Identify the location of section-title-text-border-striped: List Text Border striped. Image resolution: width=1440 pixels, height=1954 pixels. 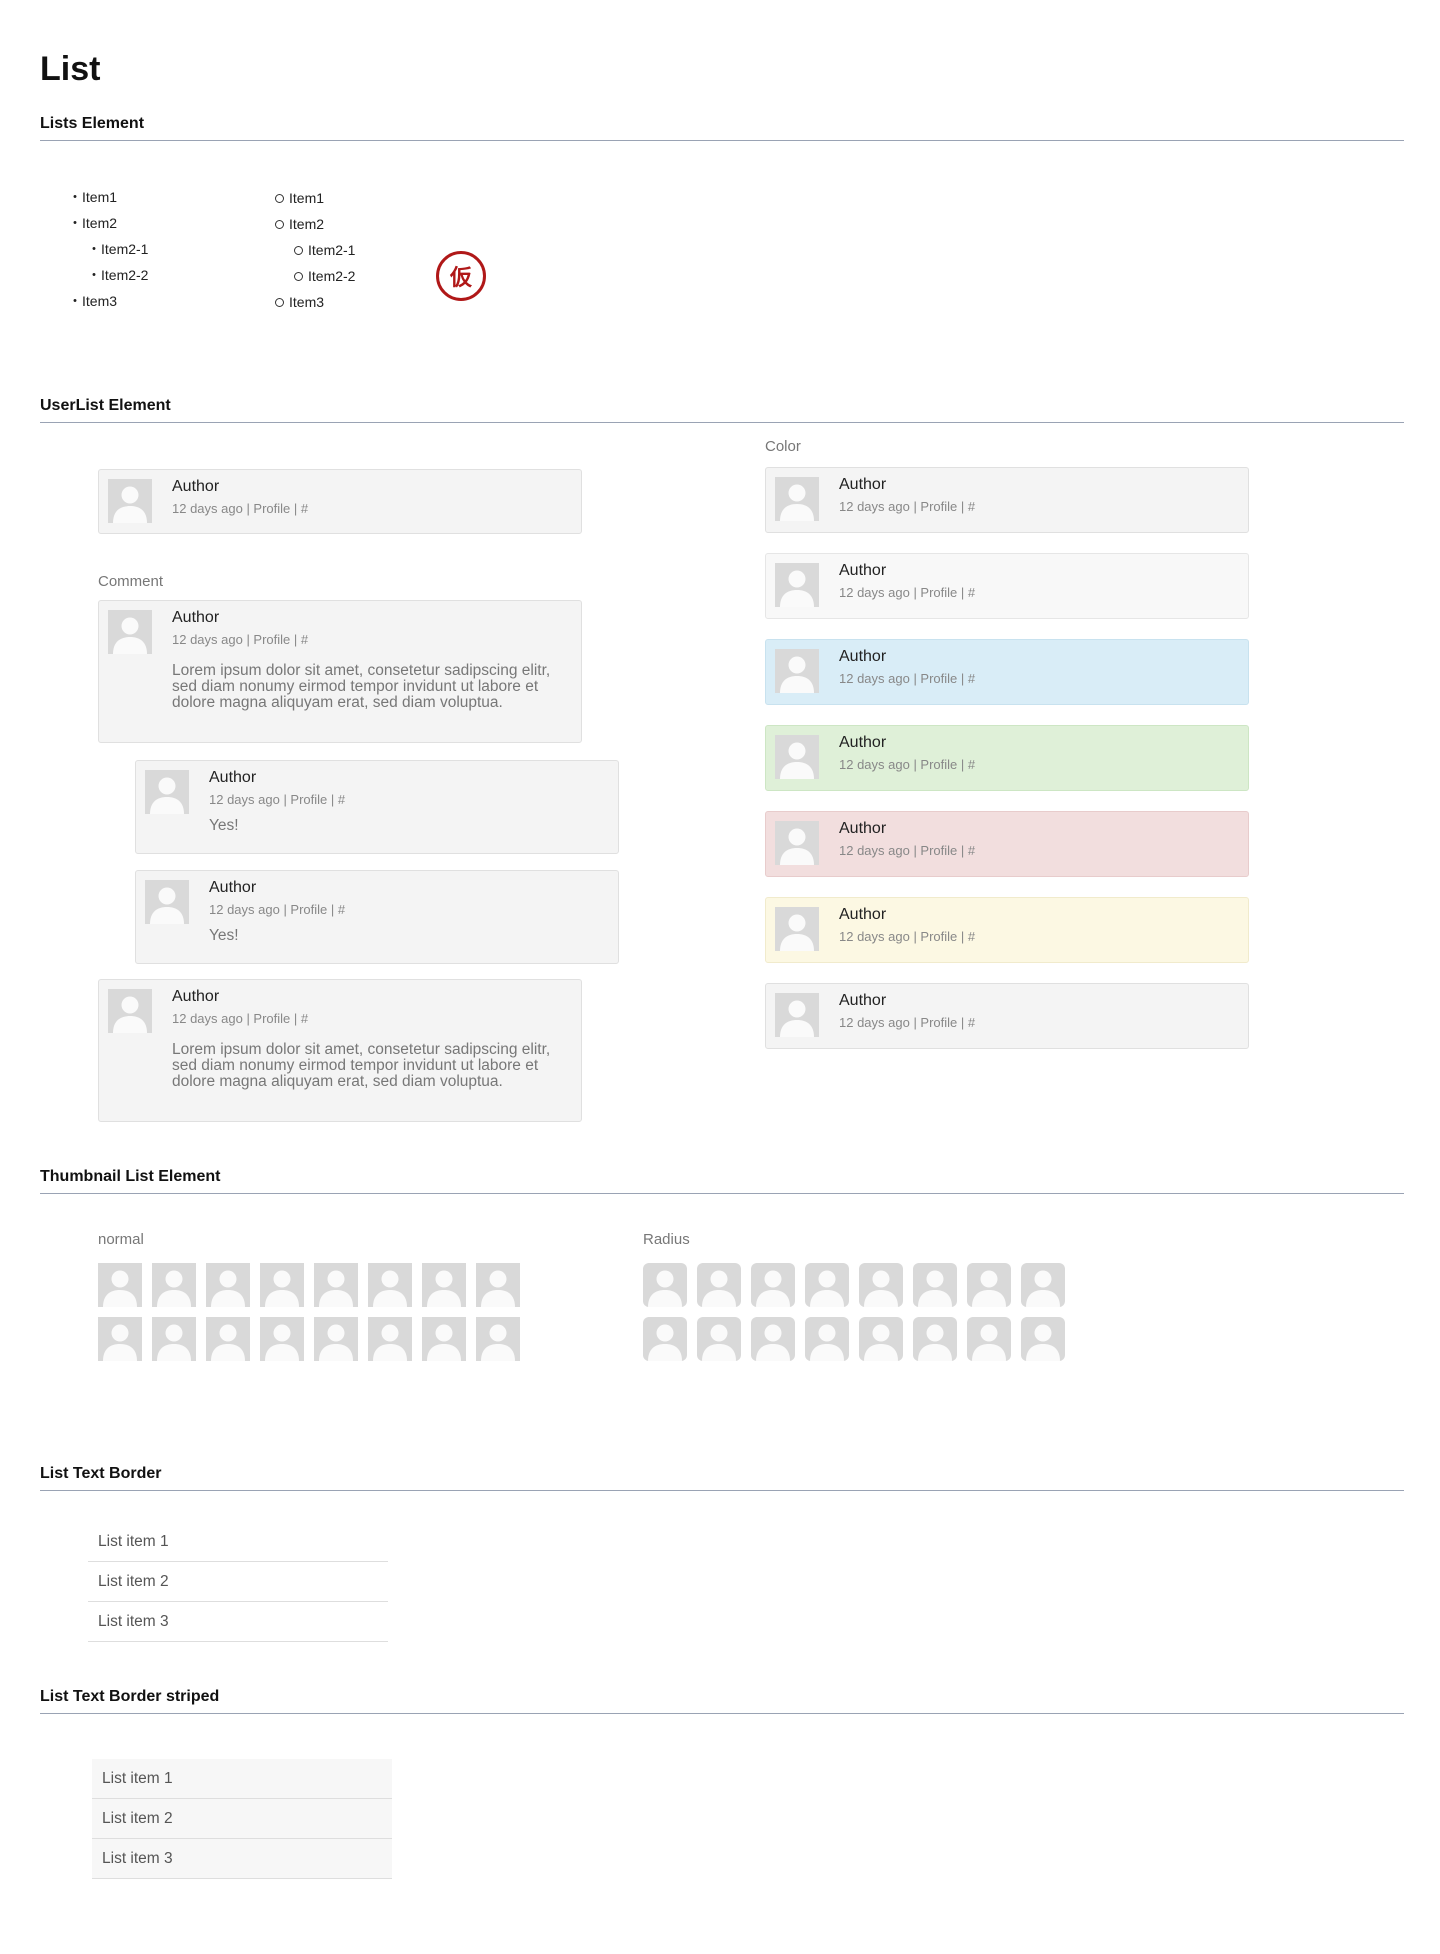
(130, 1696).